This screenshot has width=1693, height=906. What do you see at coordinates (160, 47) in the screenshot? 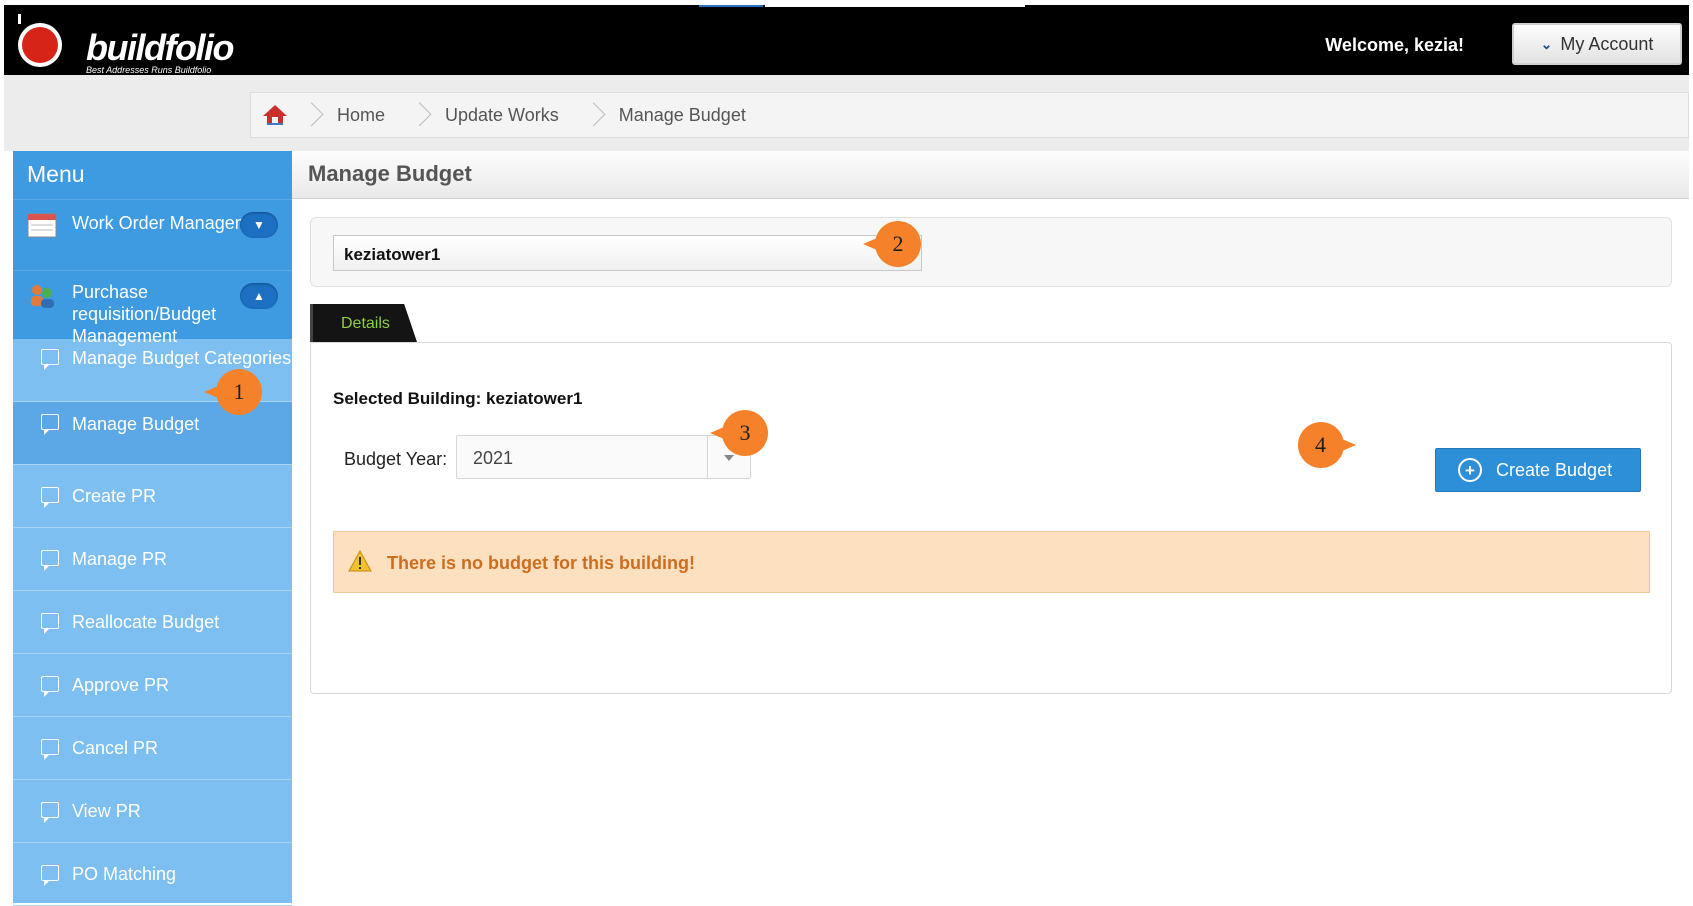
I see `brand-name: buildfolio` at bounding box center [160, 47].